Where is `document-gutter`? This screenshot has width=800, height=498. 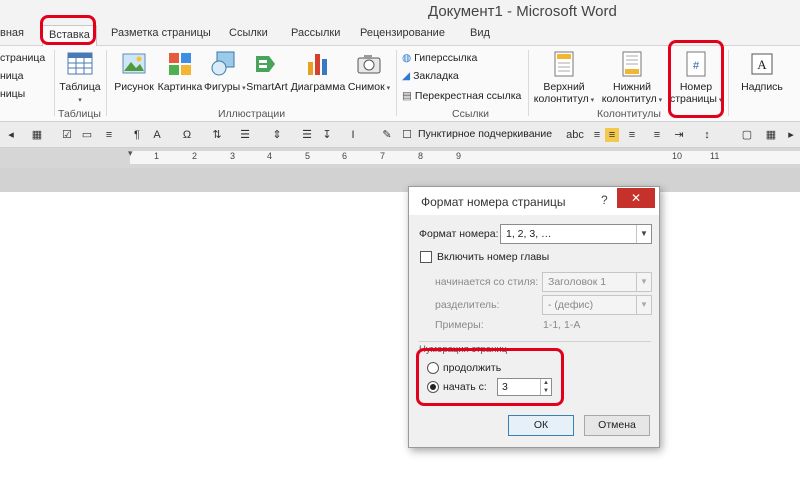
document-gutter is located at coordinates (400, 180).